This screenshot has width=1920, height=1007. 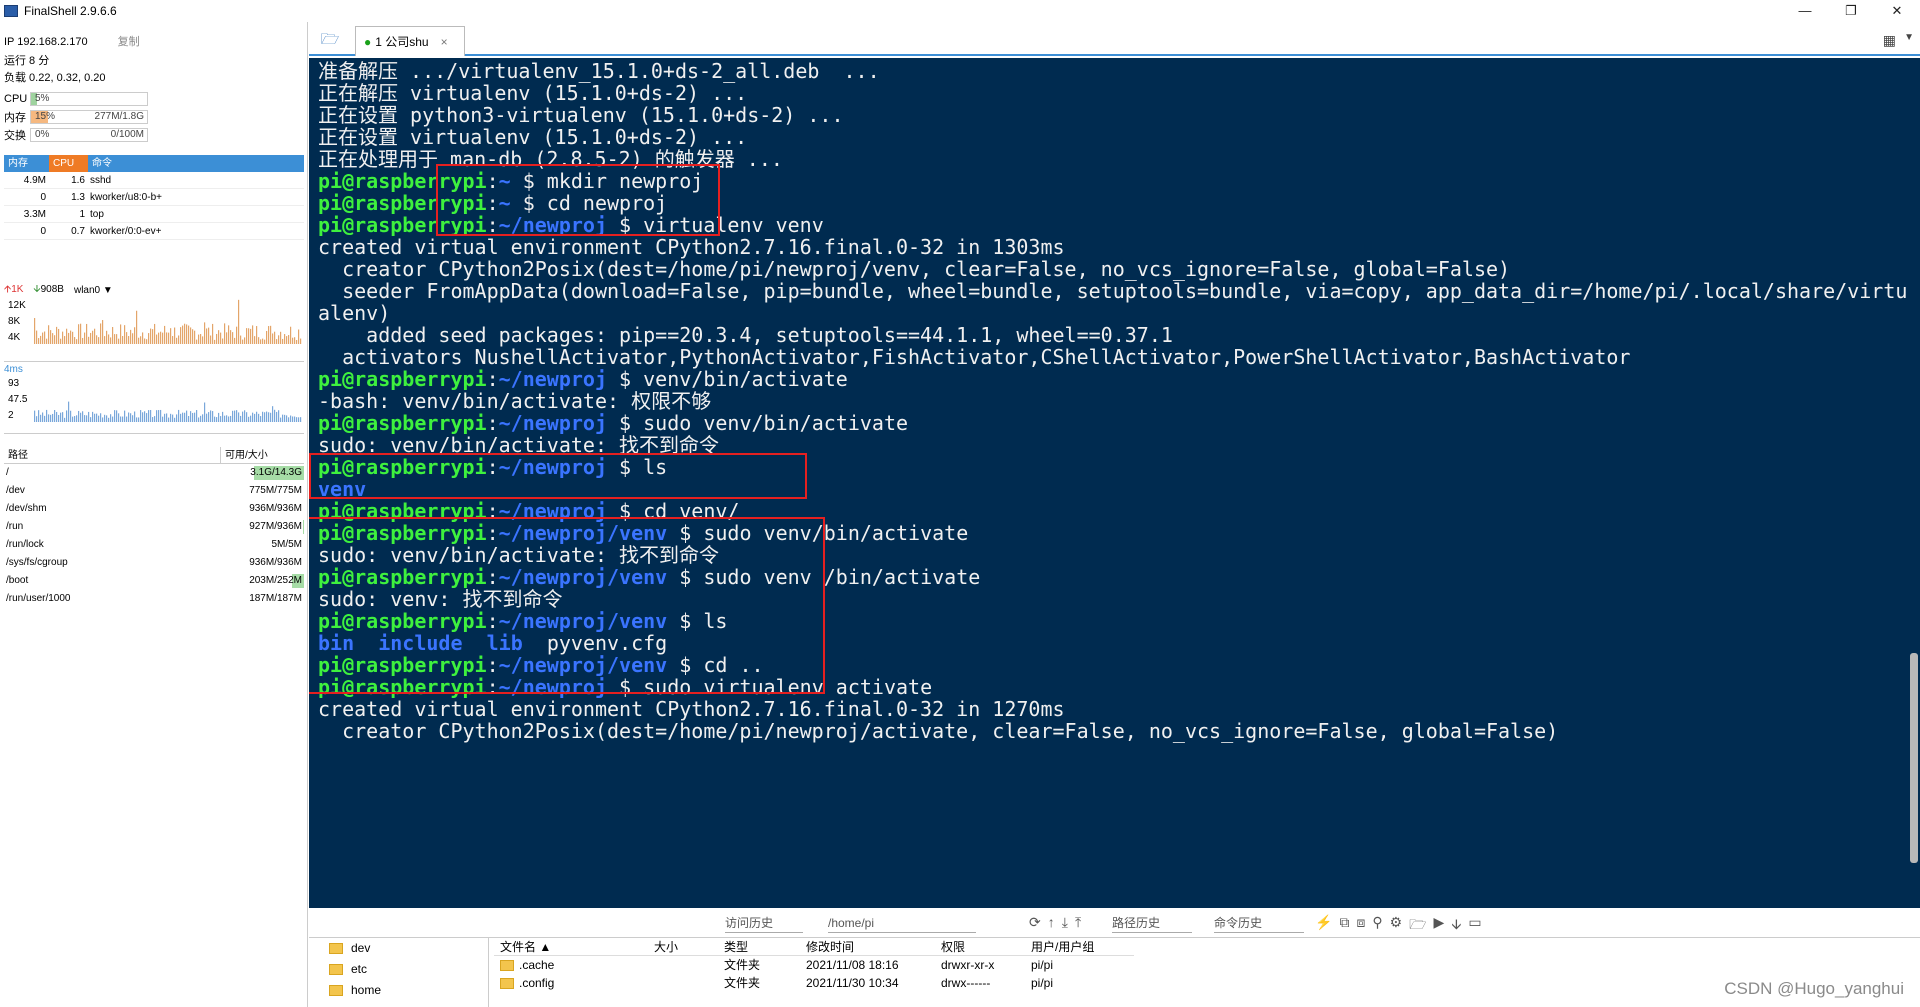 I want to click on file-header-owner: 用户/用户组, so click(x=1081, y=946).